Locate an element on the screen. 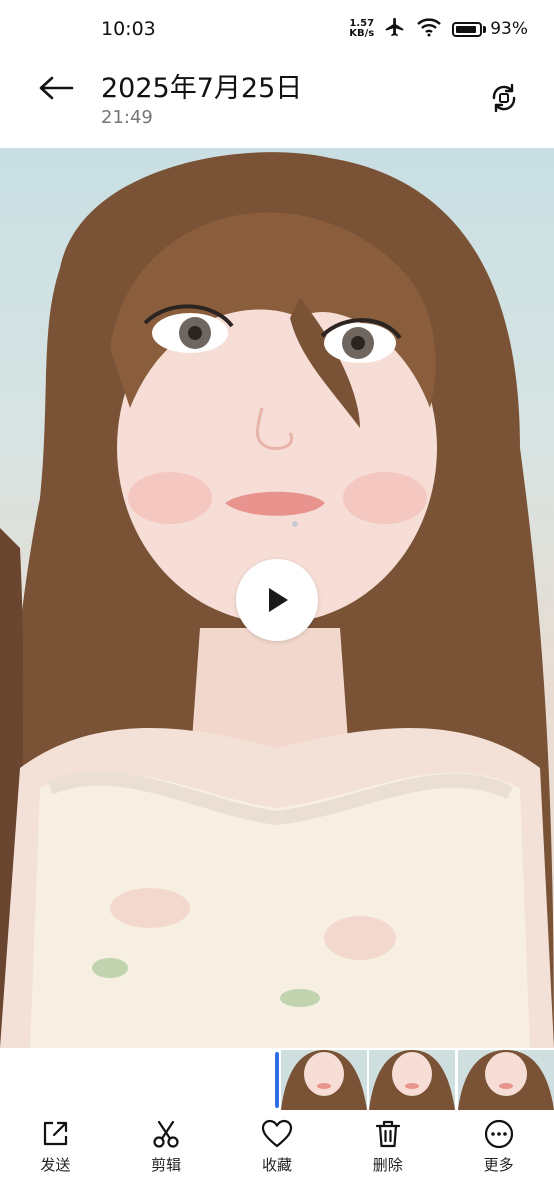 Image resolution: width=554 pixels, height=1200 pixels. current-position-indicator is located at coordinates (277, 1080).